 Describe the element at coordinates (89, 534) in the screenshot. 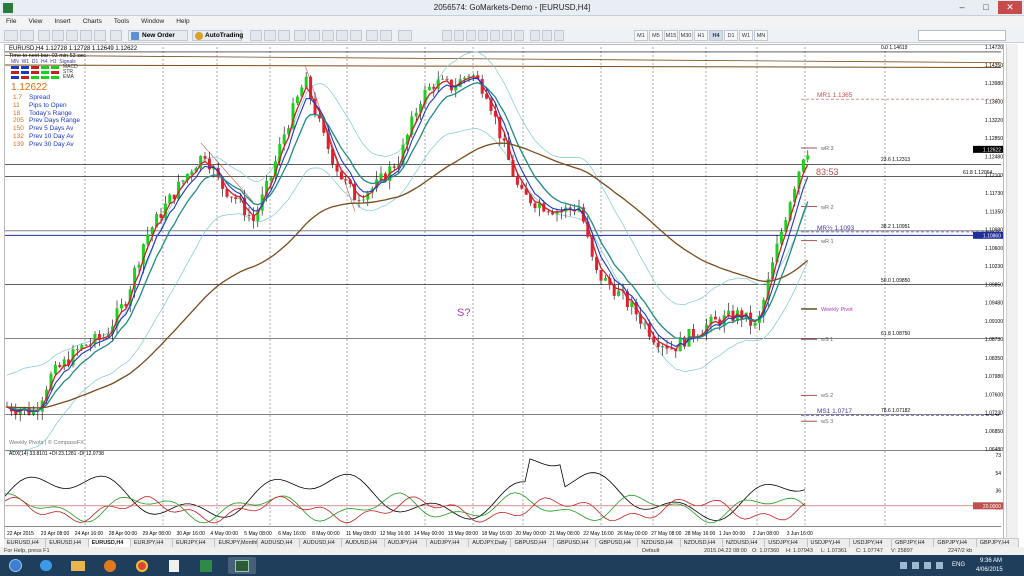

I see `time-tick-label: 24 Apr 16:00` at that location.